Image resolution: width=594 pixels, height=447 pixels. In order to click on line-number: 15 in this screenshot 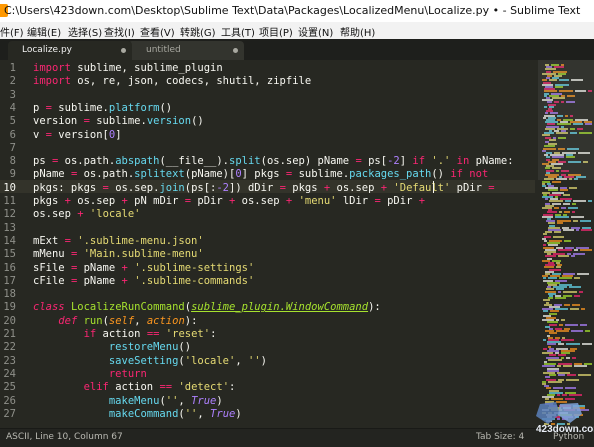, I will do `click(9, 254)`.